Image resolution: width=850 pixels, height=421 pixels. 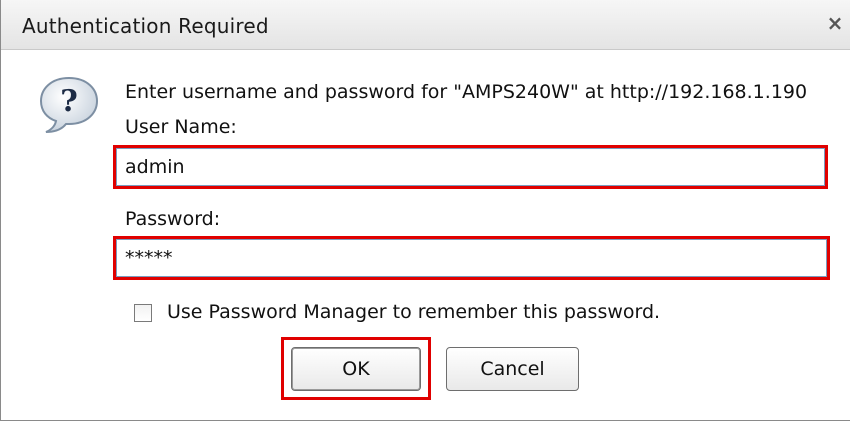 What do you see at coordinates (181, 127) in the screenshot?
I see `username-label: User Name:` at bounding box center [181, 127].